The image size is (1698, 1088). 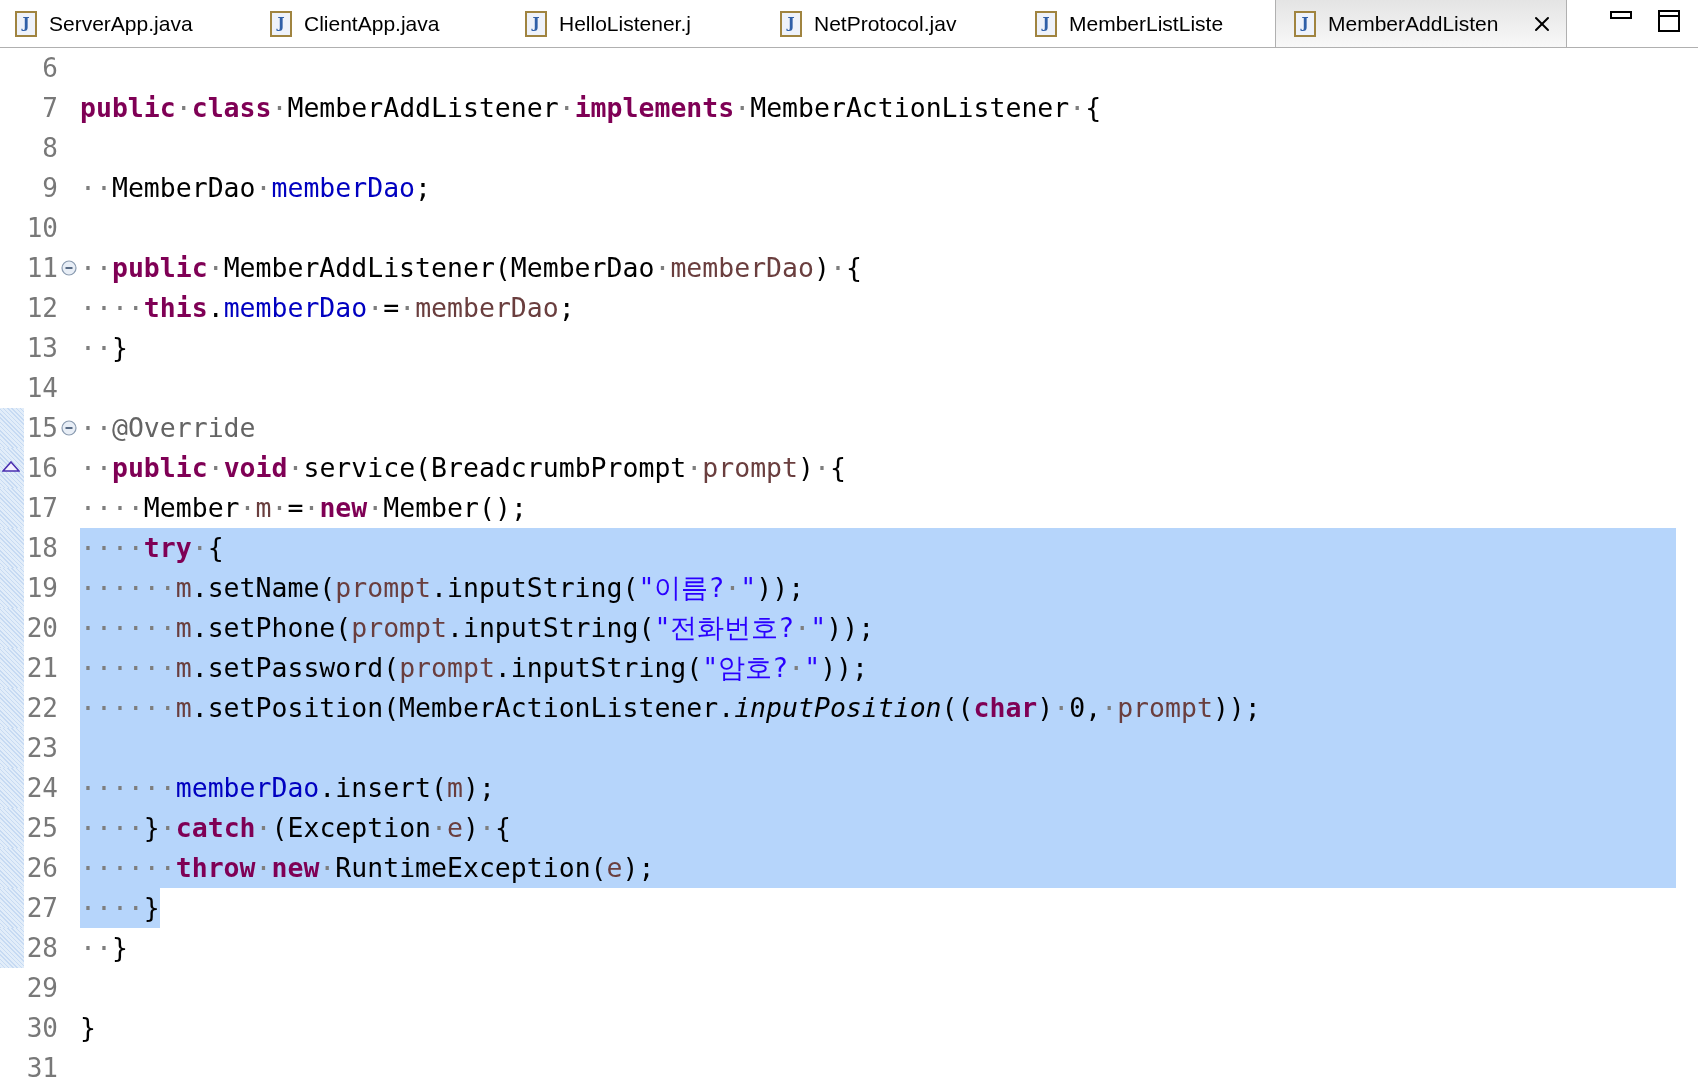 I want to click on code-line: ··@Override, so click(x=168, y=428).